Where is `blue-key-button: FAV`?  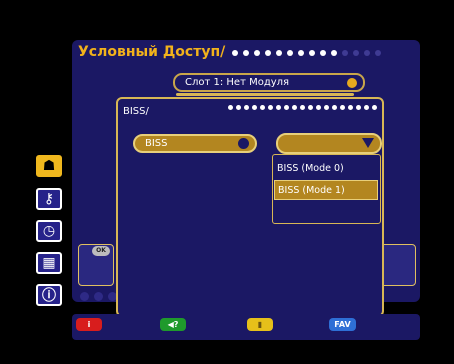
blue-key-button: FAV is located at coordinates (342, 324).